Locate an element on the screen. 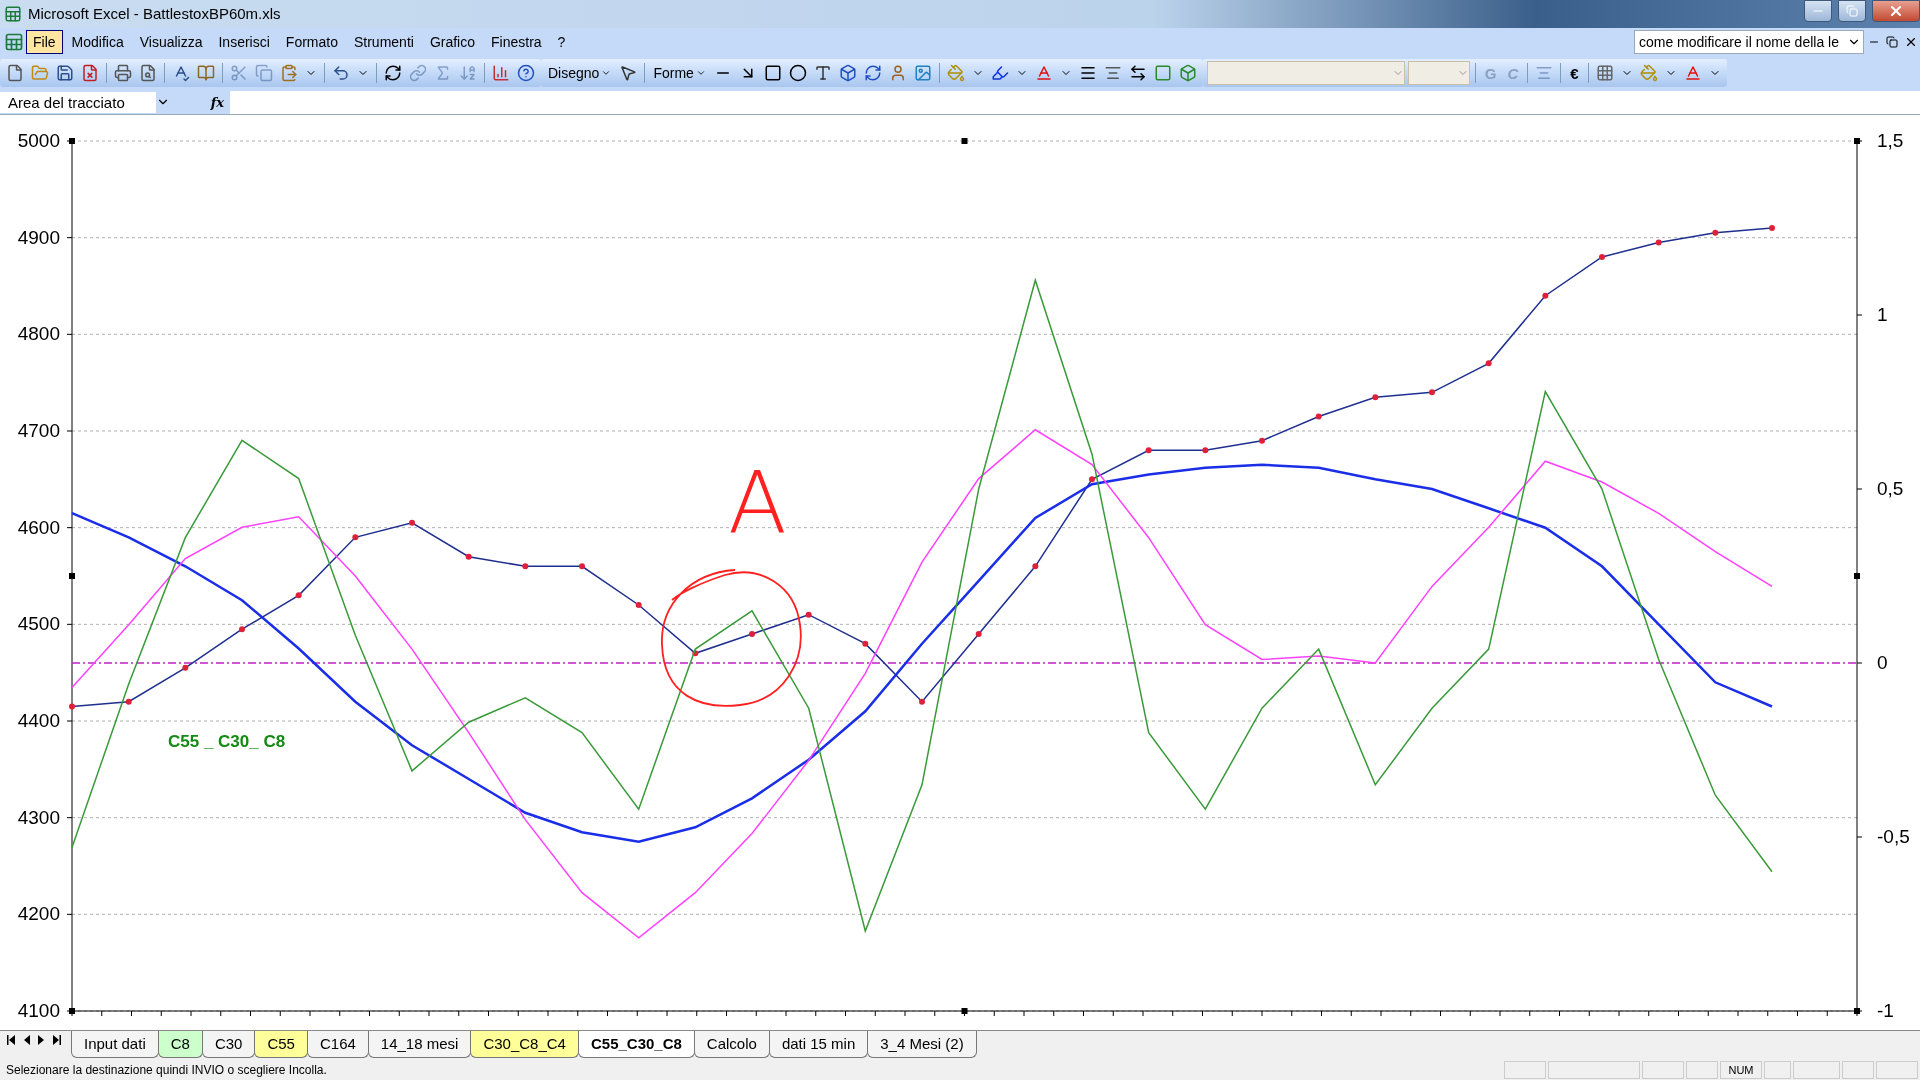  sheet-tab: 14_18 mesi is located at coordinates (419, 1044).